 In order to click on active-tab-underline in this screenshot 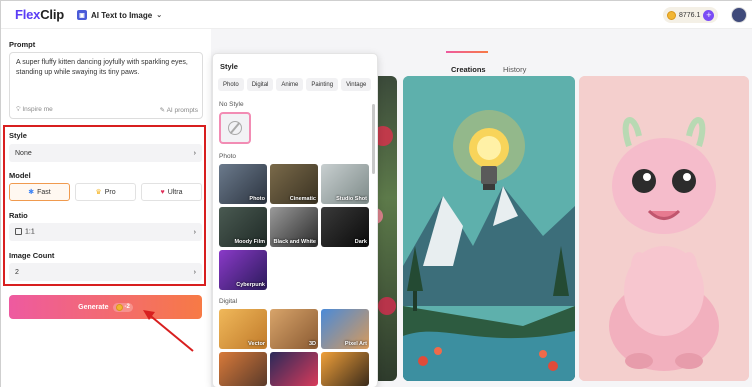, I will do `click(467, 52)`.